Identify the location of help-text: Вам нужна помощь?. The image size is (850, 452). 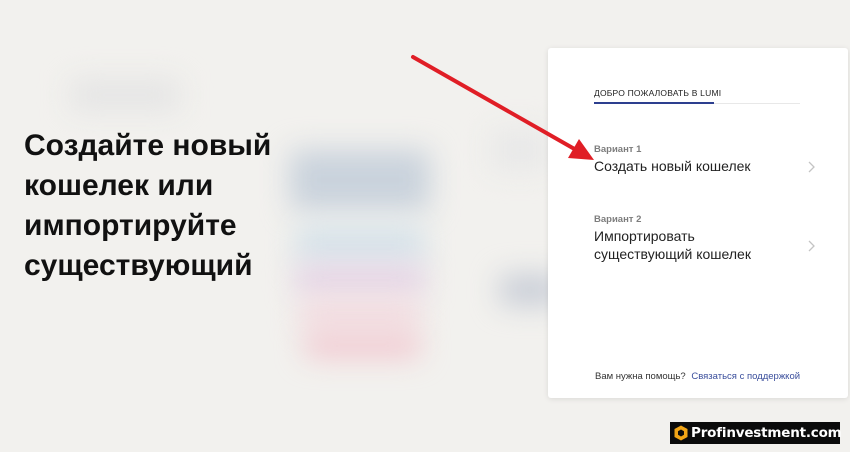
(640, 376).